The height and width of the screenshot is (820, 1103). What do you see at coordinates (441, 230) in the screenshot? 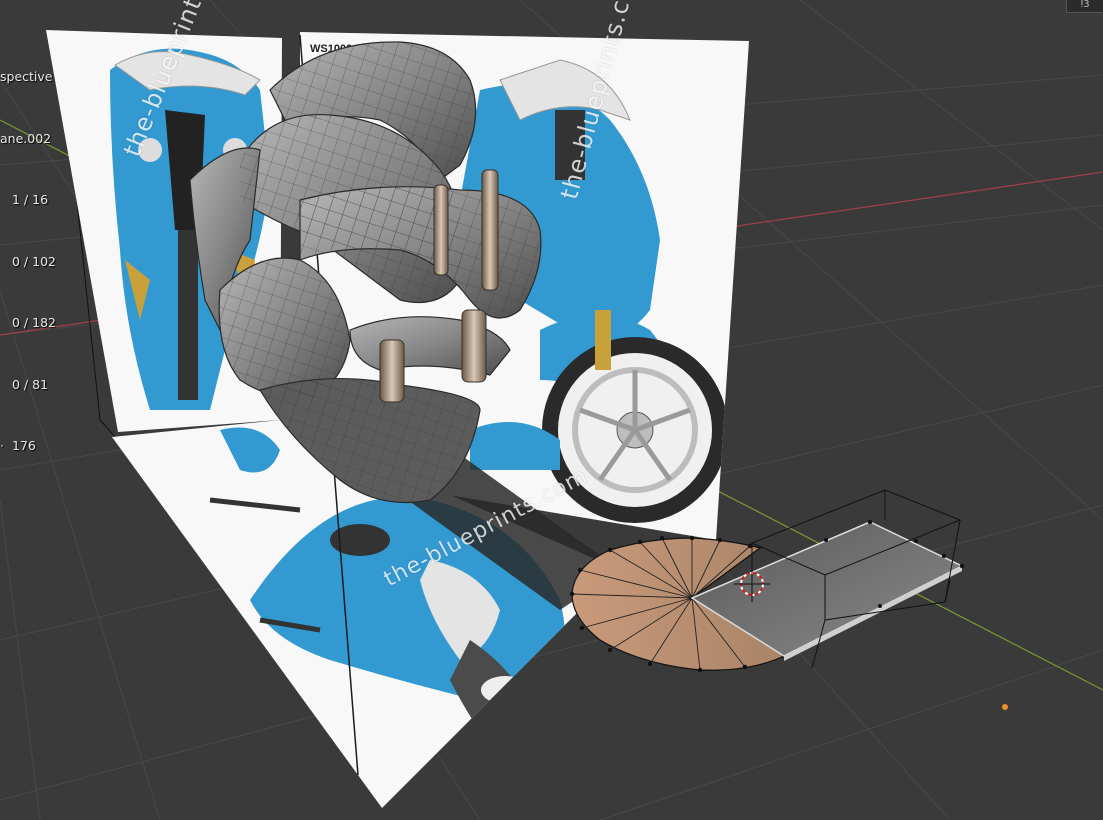
I see `fork-upper-left` at bounding box center [441, 230].